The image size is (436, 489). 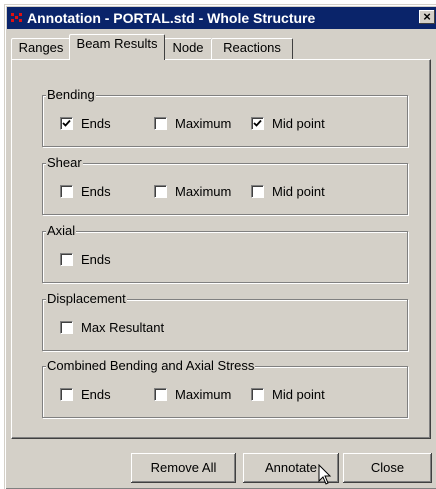 I want to click on combined-stress-group-title: Combined Bending and Axial Stress, so click(x=151, y=366).